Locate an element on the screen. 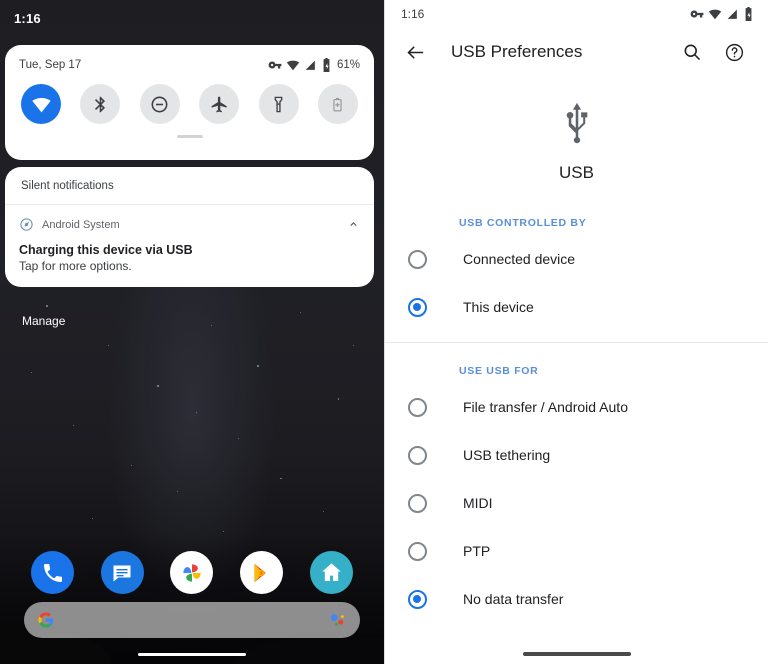 This screenshot has width=768, height=664. quick-settings-drag-handle is located at coordinates (189, 136).